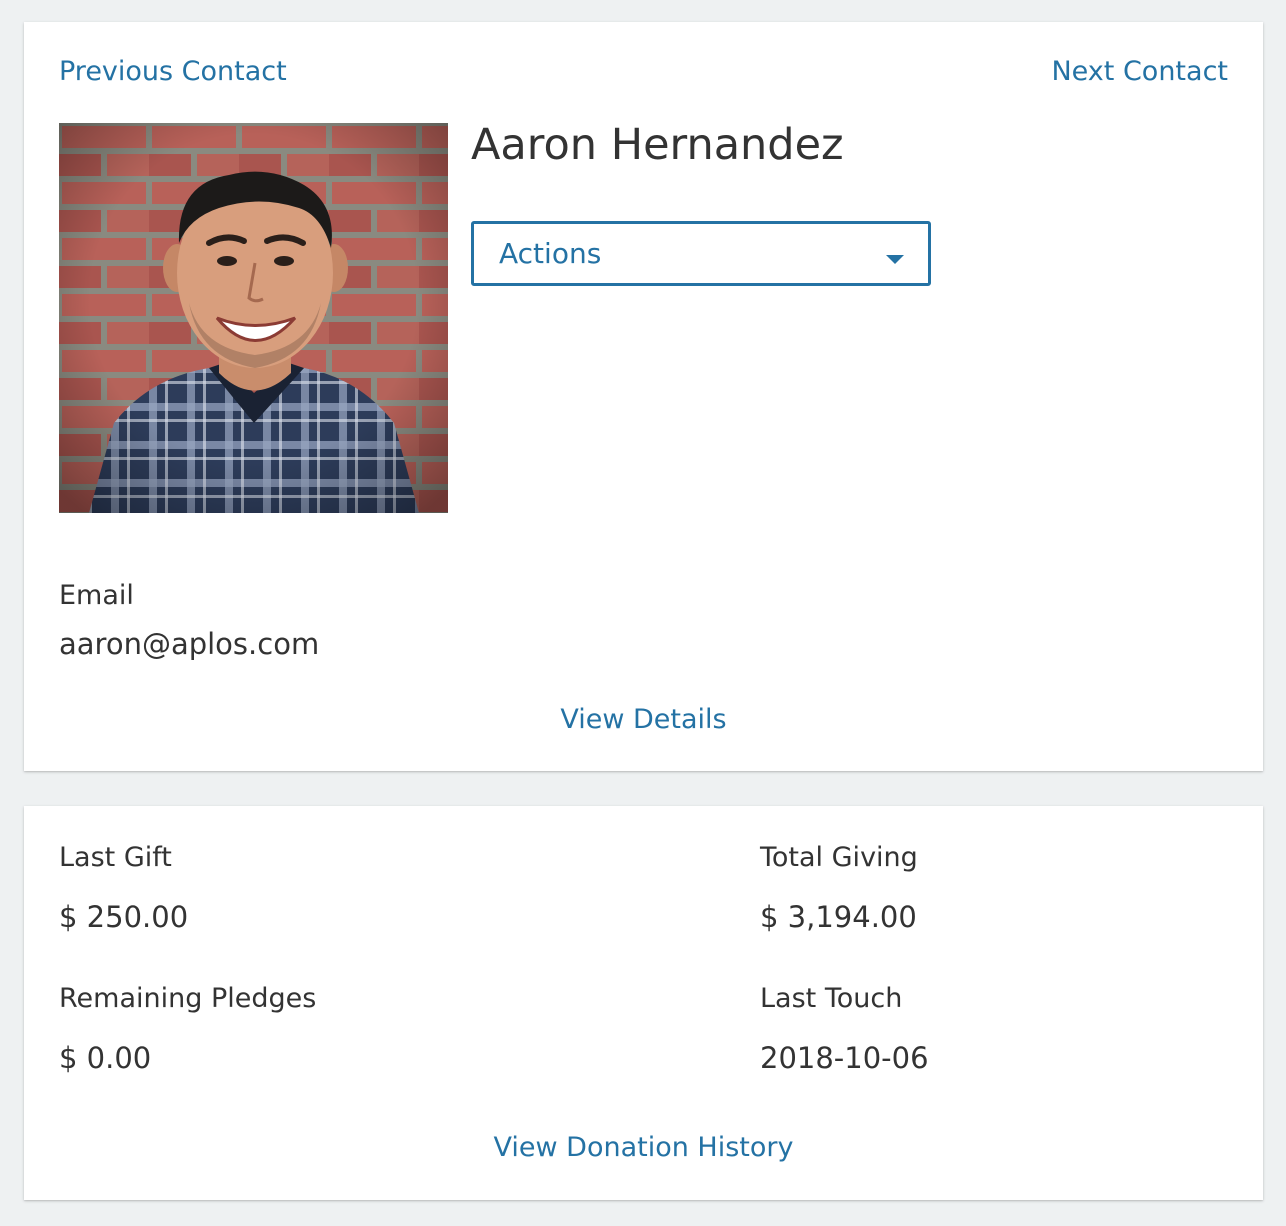 The height and width of the screenshot is (1226, 1286). I want to click on remaining-pledges-label: Remaining Pledges, so click(188, 998).